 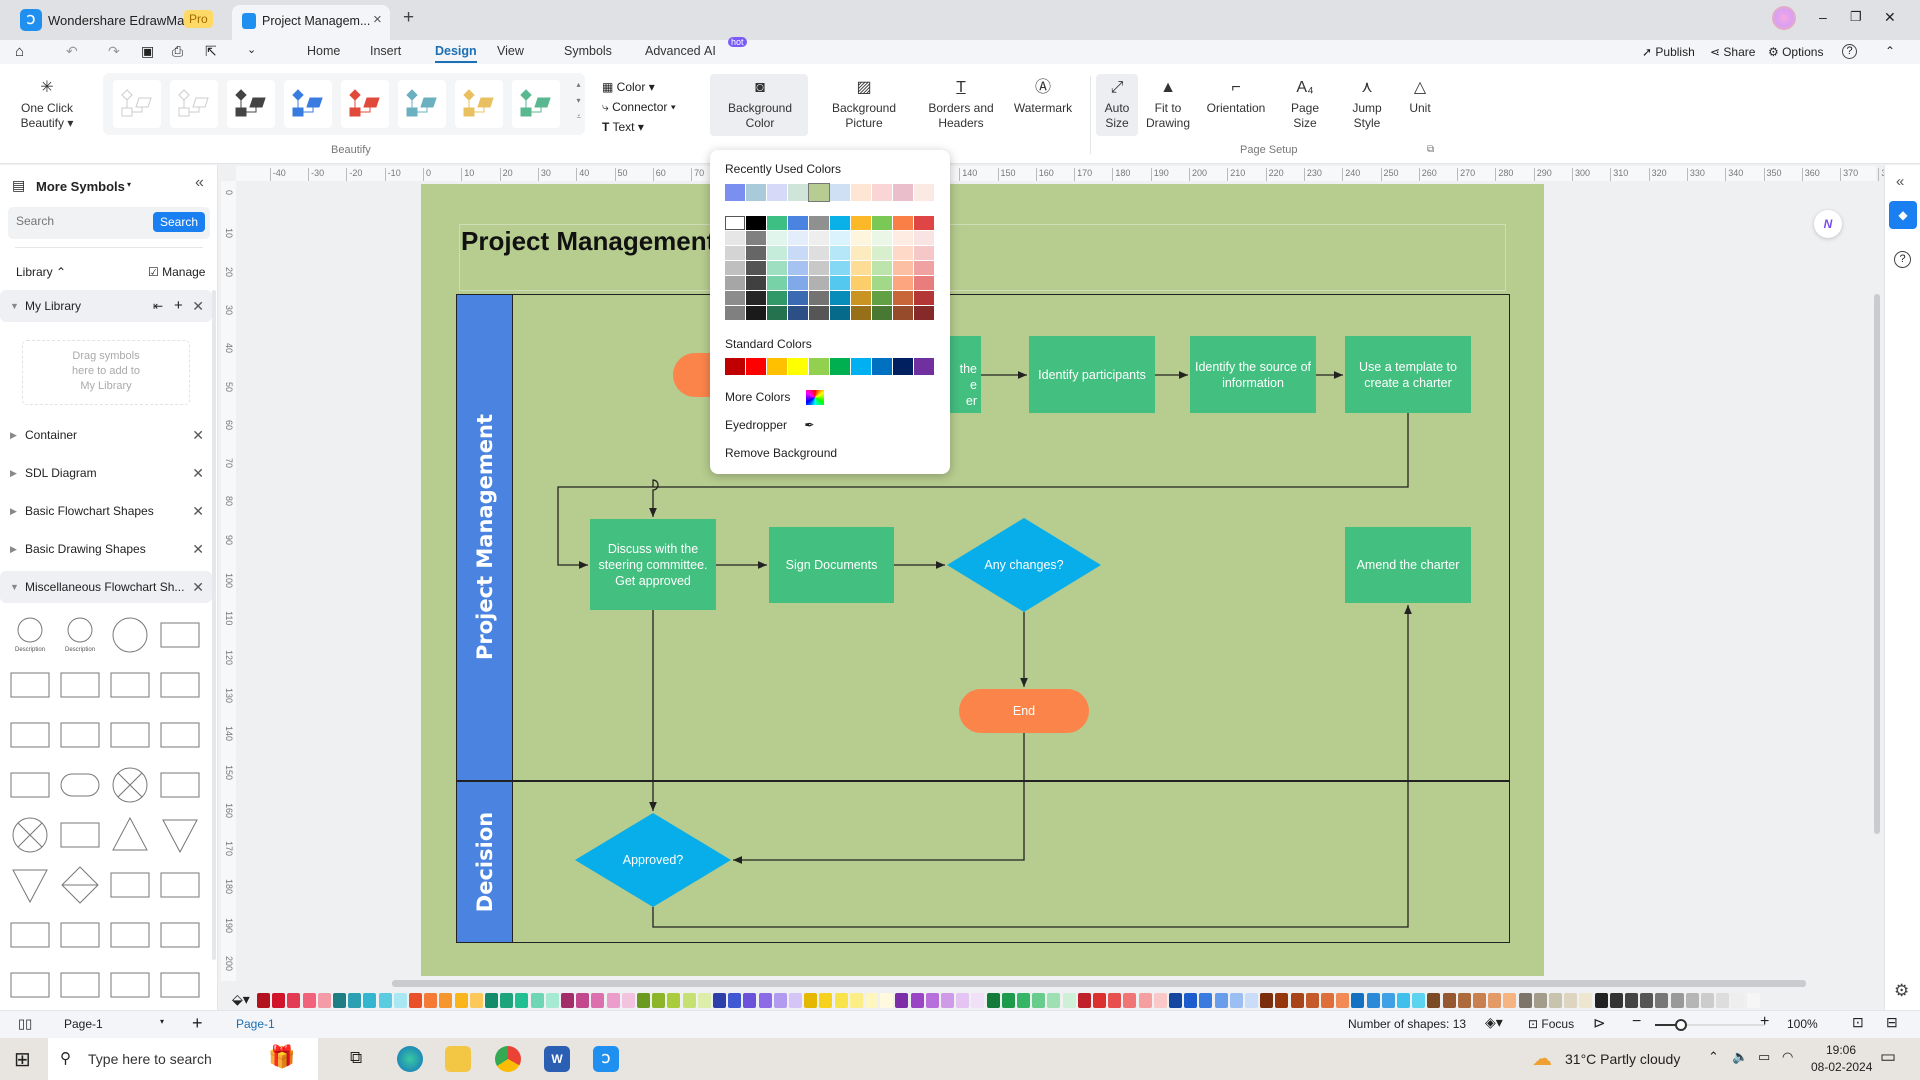 I want to click on jump-style-button: ⋏ Jump Style, so click(x=1367, y=104).